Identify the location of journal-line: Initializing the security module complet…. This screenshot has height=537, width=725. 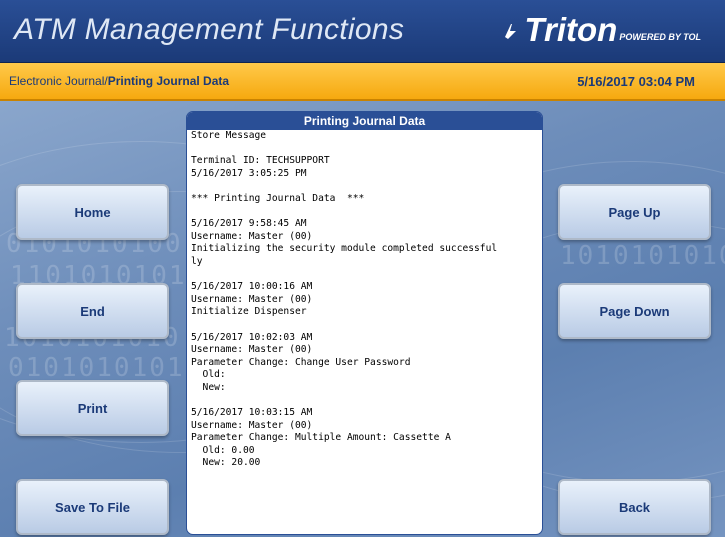
(344, 249).